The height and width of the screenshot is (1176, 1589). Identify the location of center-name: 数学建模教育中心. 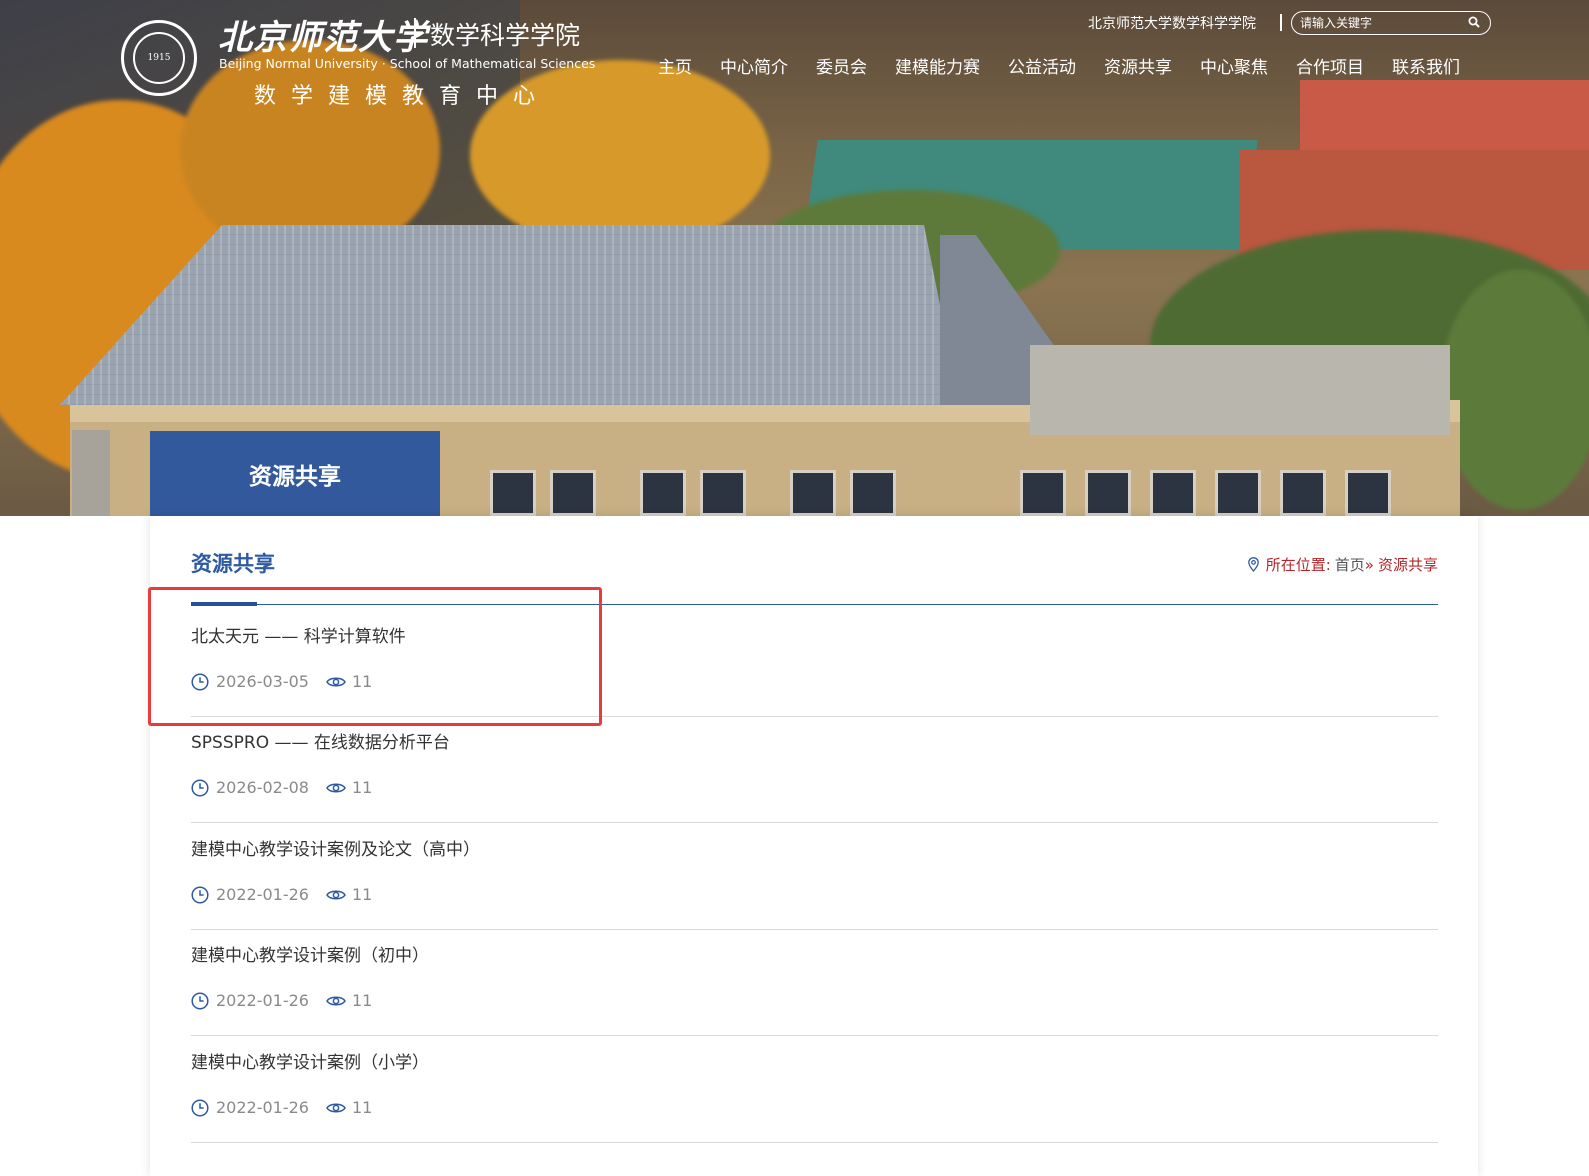
(402, 96).